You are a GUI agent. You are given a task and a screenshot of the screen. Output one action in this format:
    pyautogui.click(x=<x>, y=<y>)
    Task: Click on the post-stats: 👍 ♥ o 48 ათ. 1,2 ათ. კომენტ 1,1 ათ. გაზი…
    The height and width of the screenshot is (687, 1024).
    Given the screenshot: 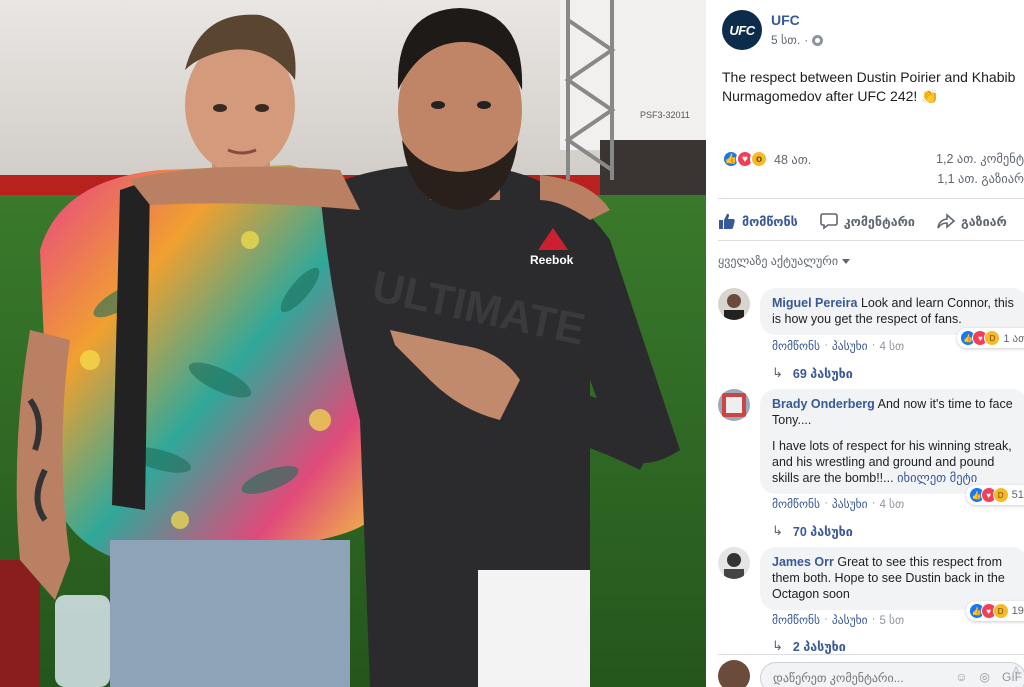 What is the action you would take?
    pyautogui.click(x=873, y=170)
    